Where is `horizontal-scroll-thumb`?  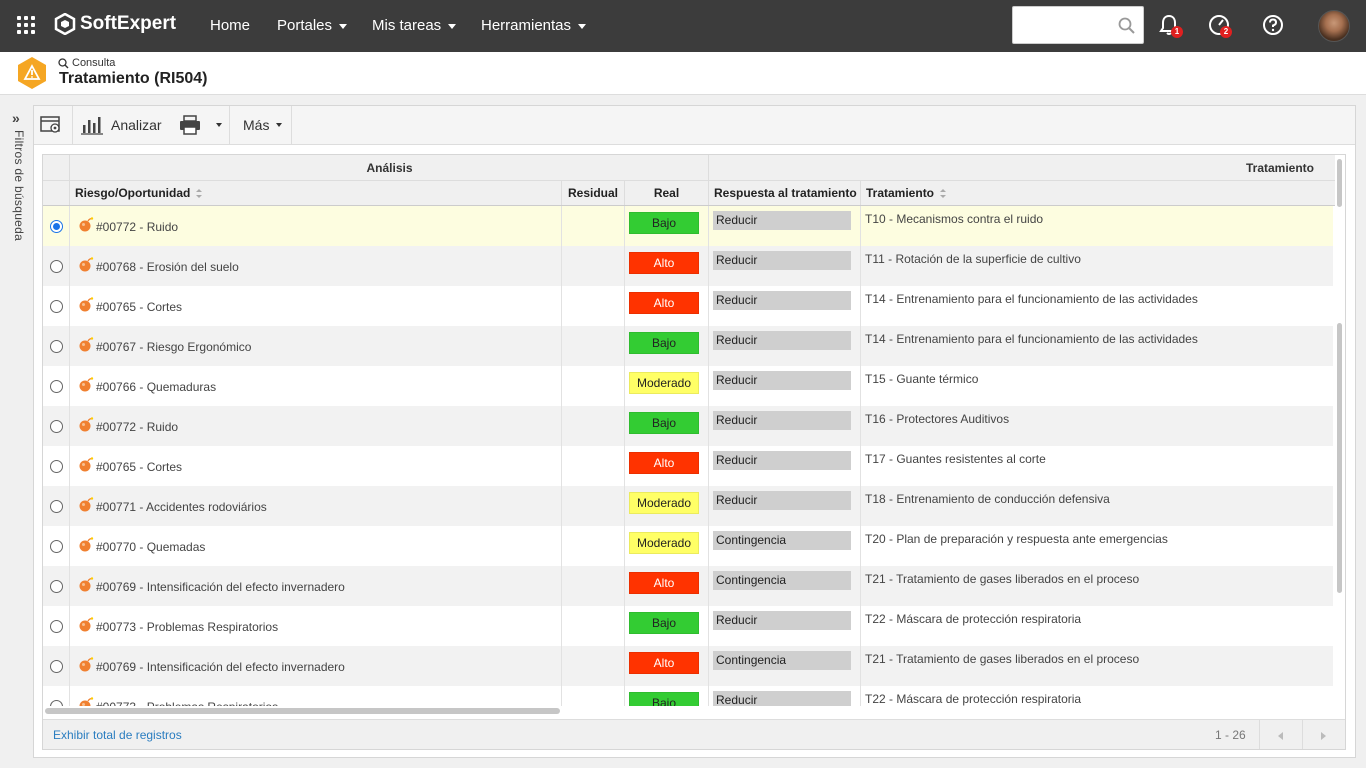 horizontal-scroll-thumb is located at coordinates (302, 711).